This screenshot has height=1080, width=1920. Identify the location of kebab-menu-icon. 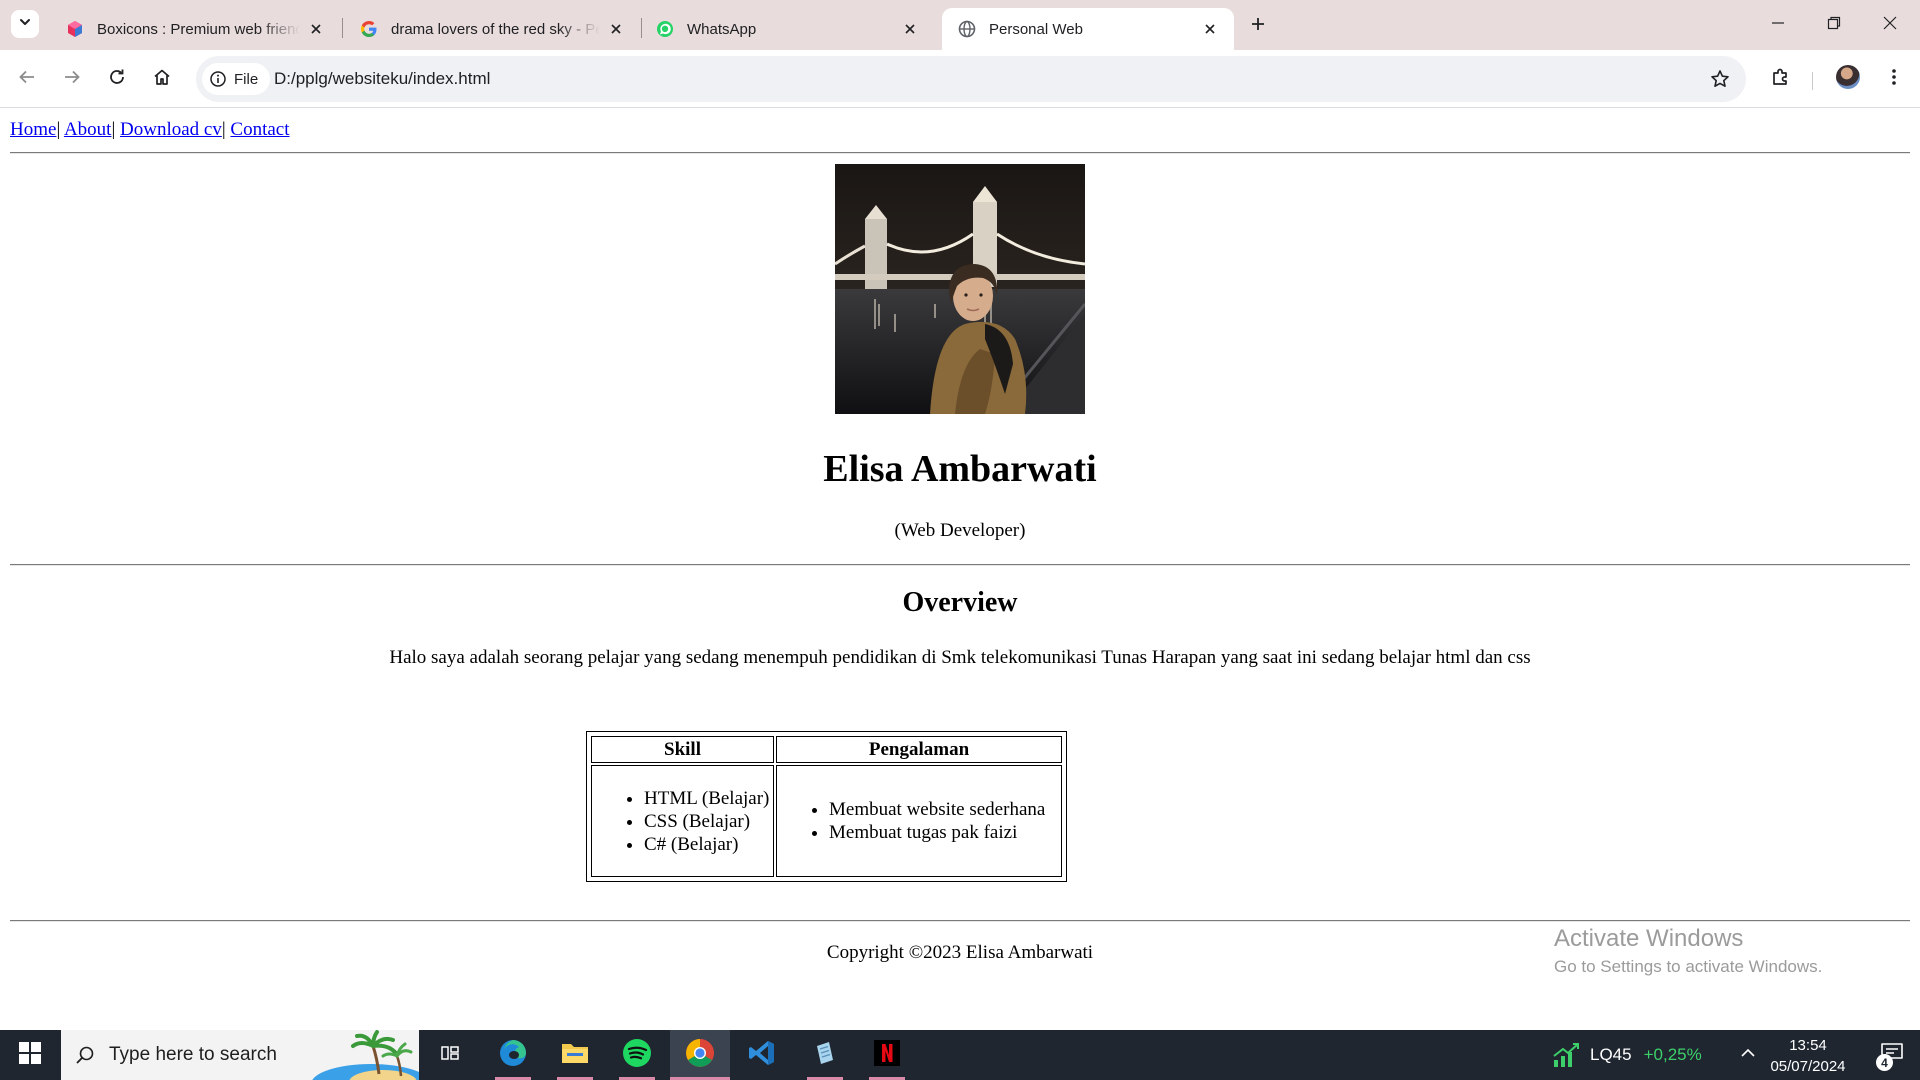
(1894, 79).